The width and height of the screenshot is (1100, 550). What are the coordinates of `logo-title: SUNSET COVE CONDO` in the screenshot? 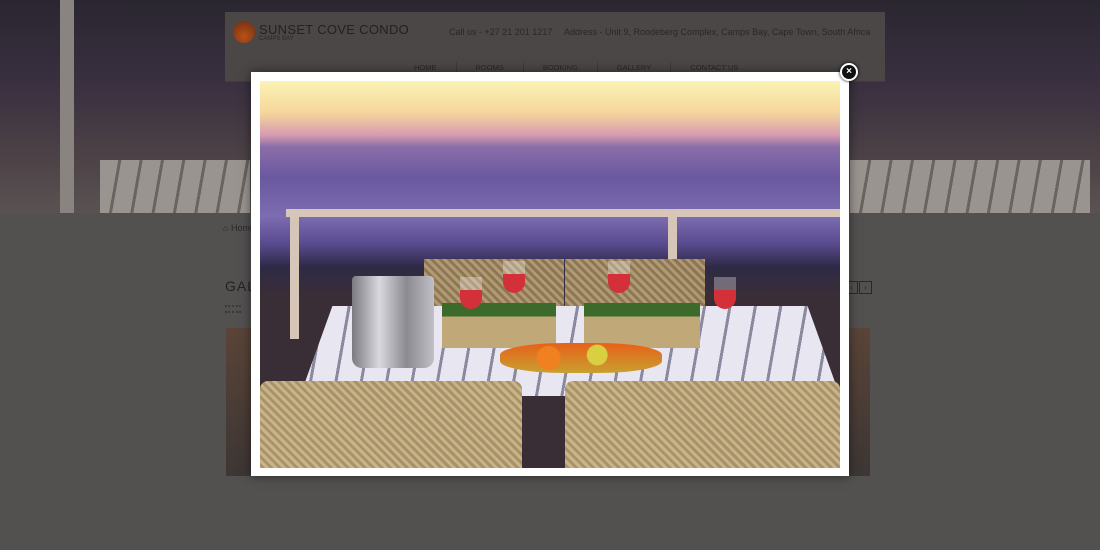 It's located at (334, 29).